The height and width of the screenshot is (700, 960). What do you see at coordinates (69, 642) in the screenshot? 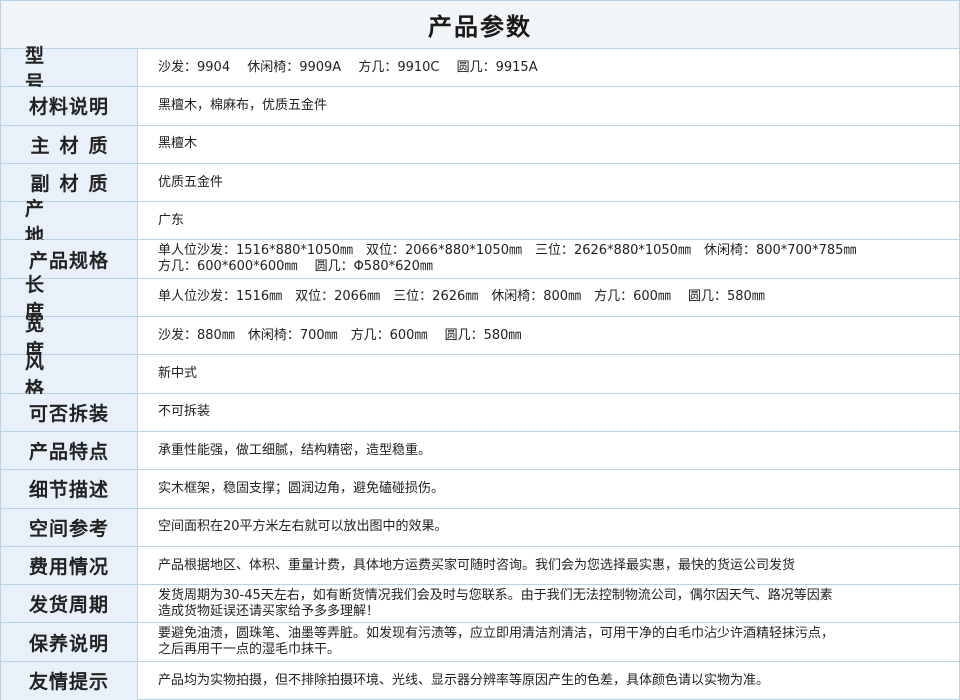
I see `row-label: 保养说明` at bounding box center [69, 642].